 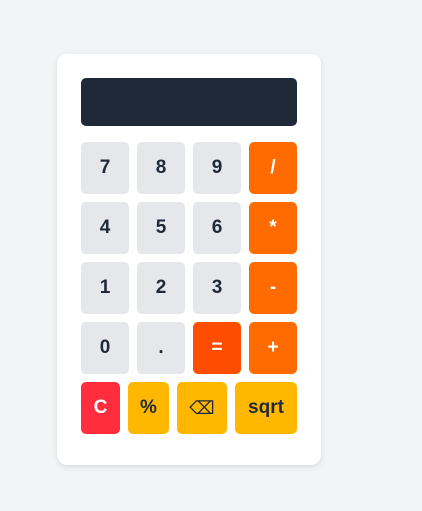 I want to click on key-2: 2, so click(x=161, y=288).